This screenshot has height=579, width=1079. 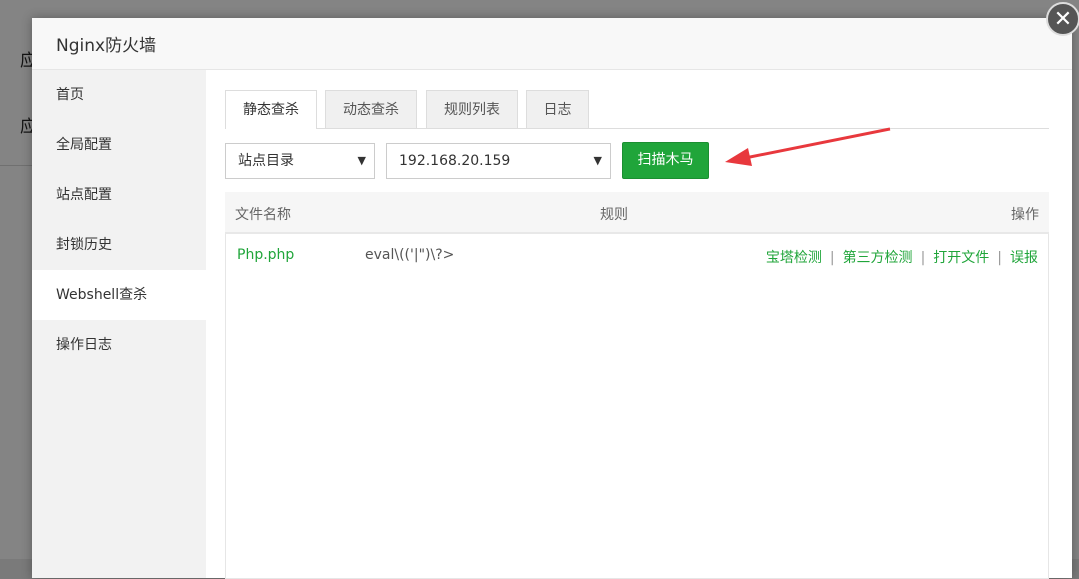 What do you see at coordinates (84, 145) in the screenshot?
I see `sidebar-item-label: 全局配置` at bounding box center [84, 145].